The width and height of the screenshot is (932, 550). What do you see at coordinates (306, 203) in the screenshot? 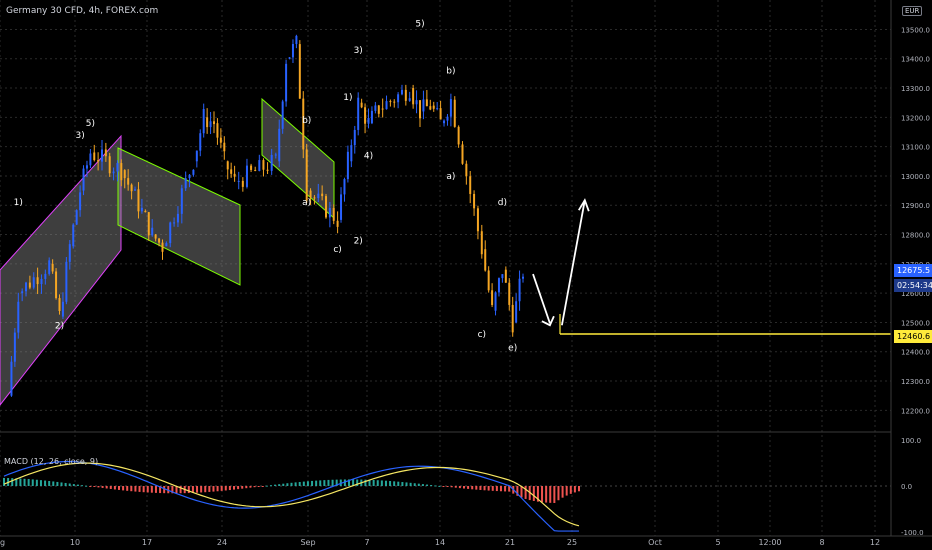
I see `wave-label: a)` at bounding box center [306, 203].